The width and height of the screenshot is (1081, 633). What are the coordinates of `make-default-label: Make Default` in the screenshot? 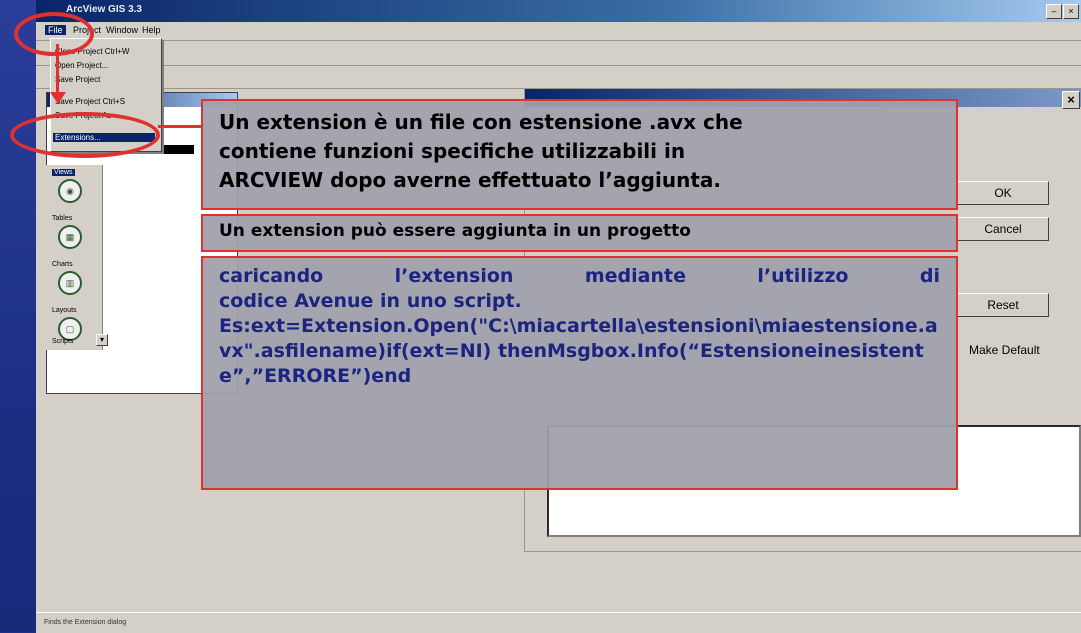 It's located at (1004, 350).